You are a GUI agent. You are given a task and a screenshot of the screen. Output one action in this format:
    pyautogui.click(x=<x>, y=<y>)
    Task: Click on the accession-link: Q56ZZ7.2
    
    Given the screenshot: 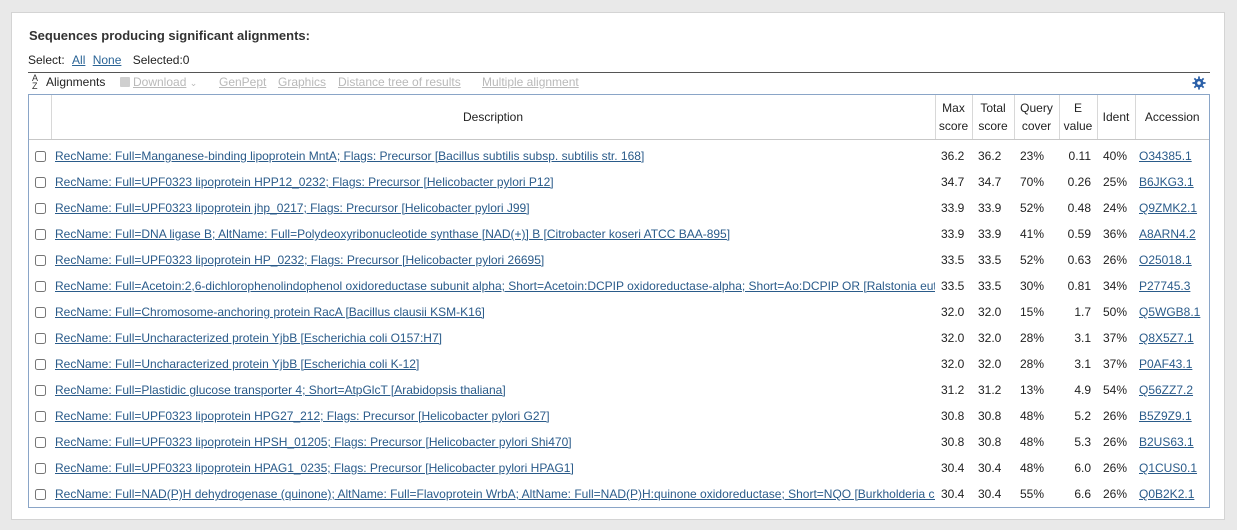 What is the action you would take?
    pyautogui.click(x=1166, y=390)
    